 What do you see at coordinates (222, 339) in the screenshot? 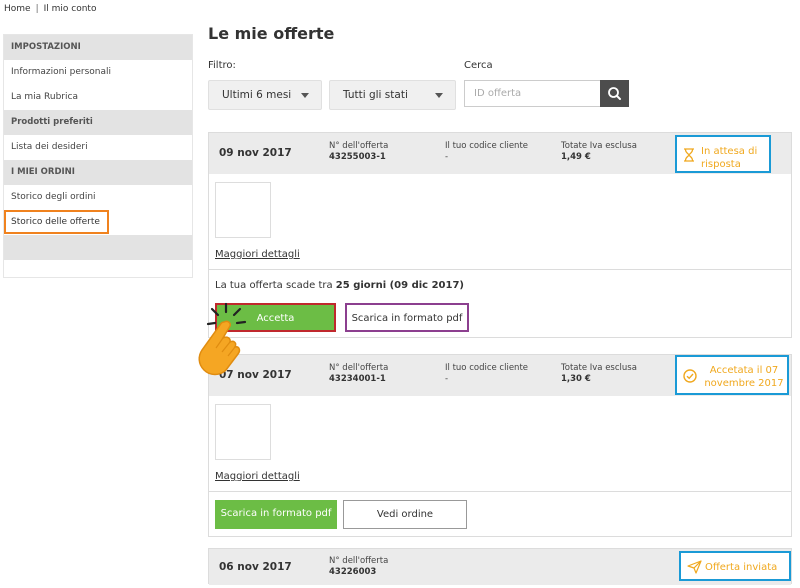
I see `pointing-hand-icon` at bounding box center [222, 339].